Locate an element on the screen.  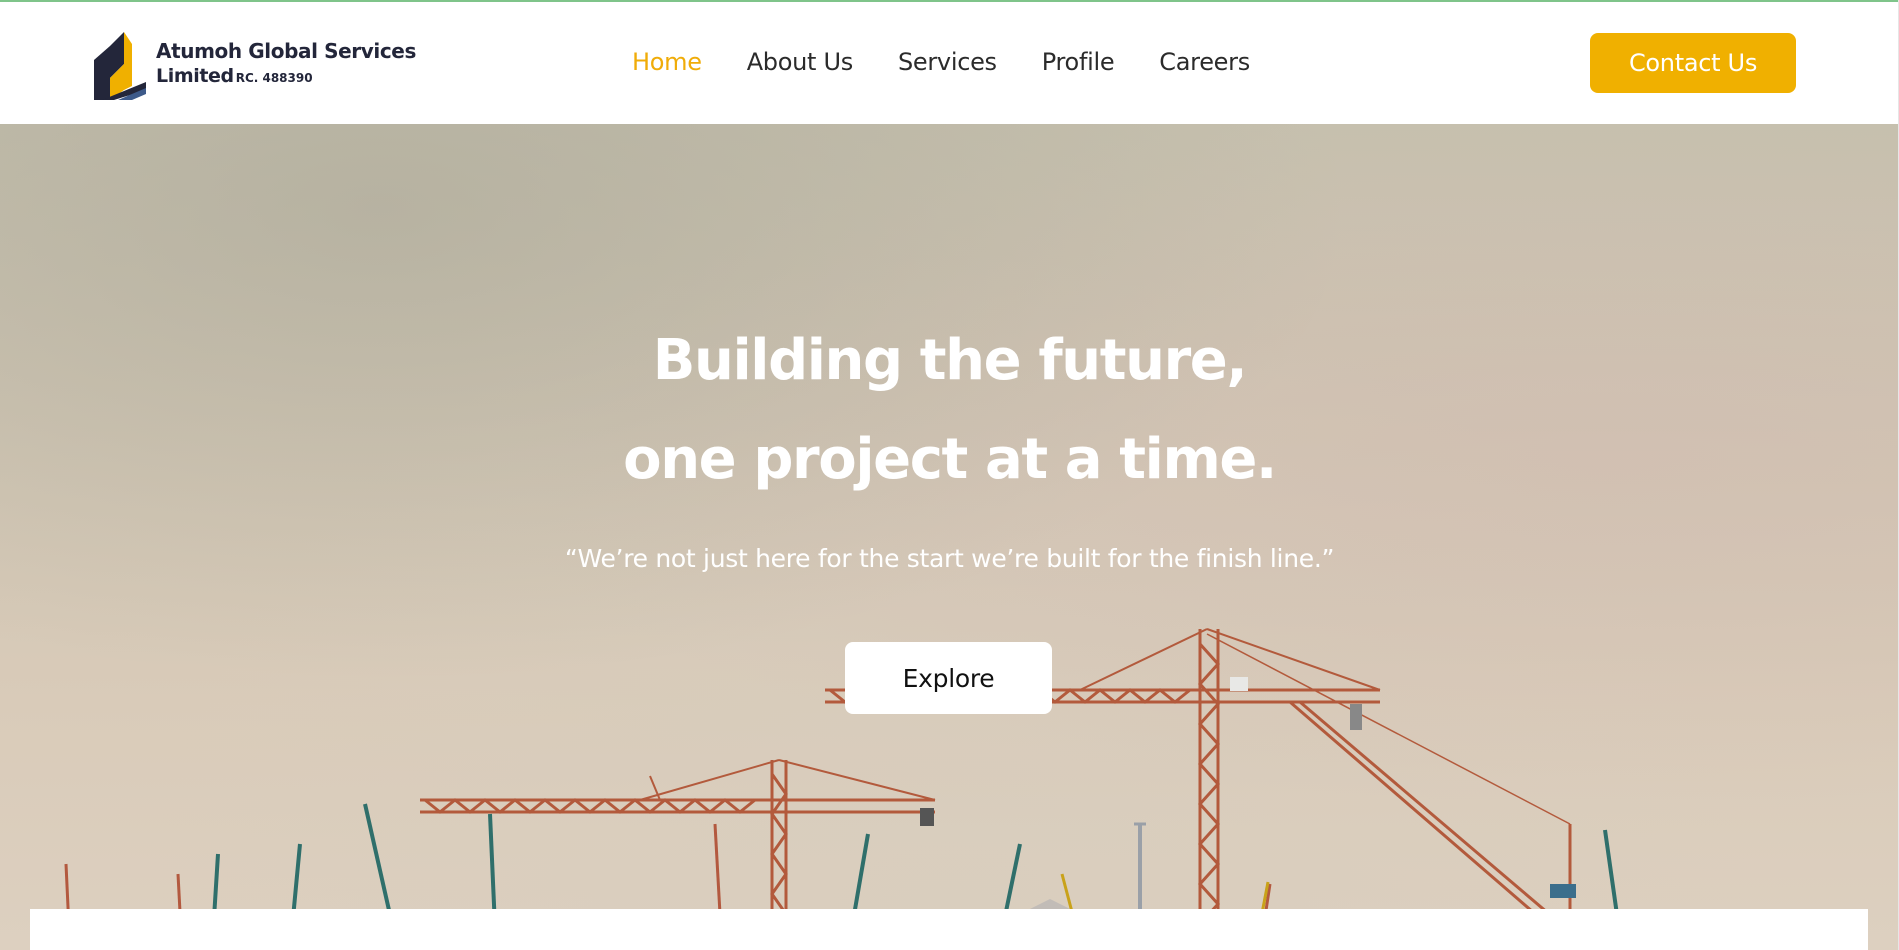
hero-heading-line2: one project at a time. is located at coordinates (950, 459).